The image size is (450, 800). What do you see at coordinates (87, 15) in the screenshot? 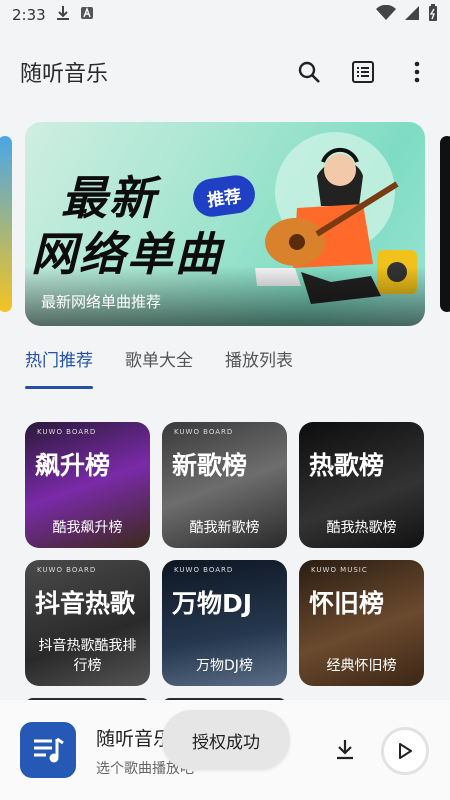
I see `app-notification-icon` at bounding box center [87, 15].